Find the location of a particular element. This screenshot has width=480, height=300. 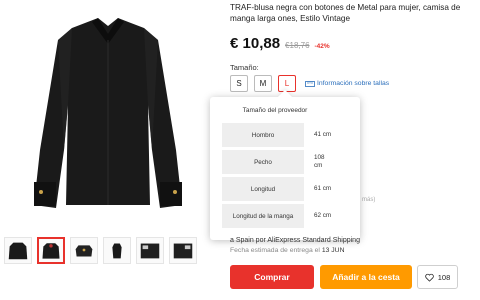

measure-name: Pecho is located at coordinates (263, 162).